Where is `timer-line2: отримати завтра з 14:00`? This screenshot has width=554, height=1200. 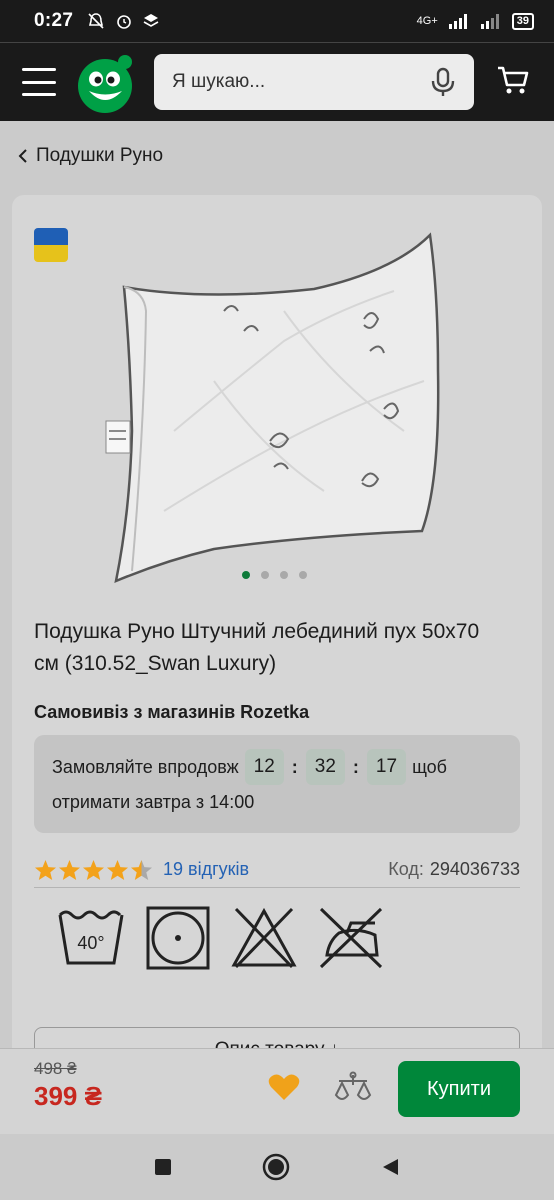 timer-line2: отримати завтра з 14:00 is located at coordinates (153, 802).